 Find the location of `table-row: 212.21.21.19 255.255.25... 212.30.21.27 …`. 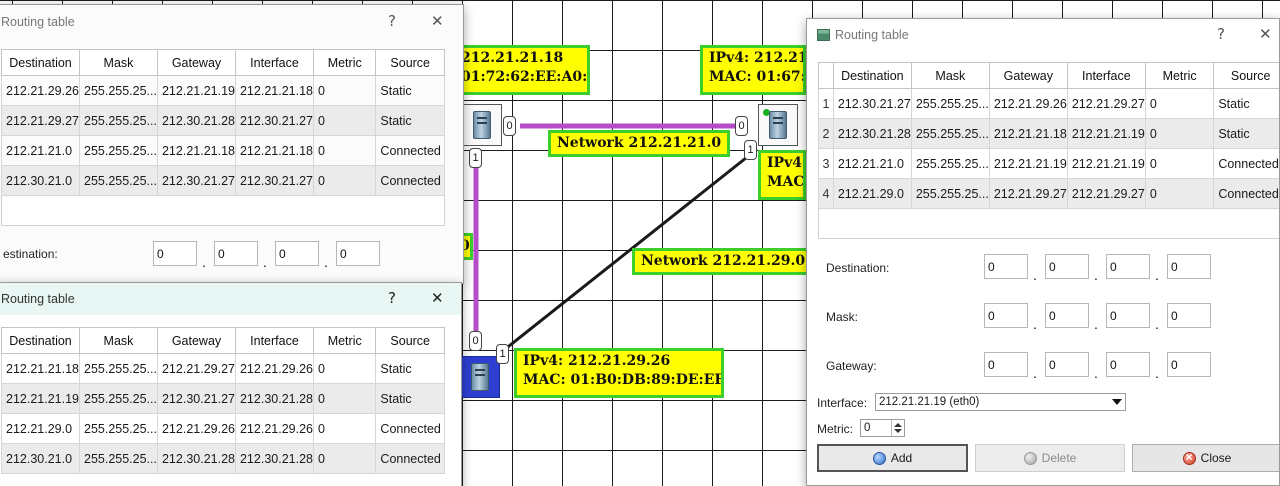

table-row: 212.21.21.19 255.255.25... 212.30.21.27 … is located at coordinates (223, 398).